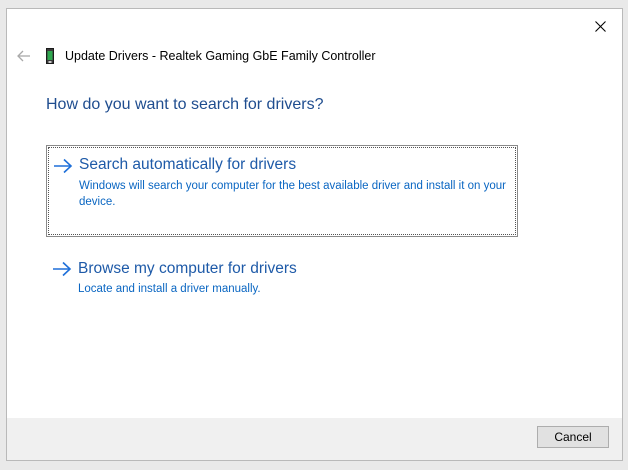 This screenshot has width=628, height=470. Describe the element at coordinates (314, 439) in the screenshot. I see `dialog-footer: Cancel` at that location.